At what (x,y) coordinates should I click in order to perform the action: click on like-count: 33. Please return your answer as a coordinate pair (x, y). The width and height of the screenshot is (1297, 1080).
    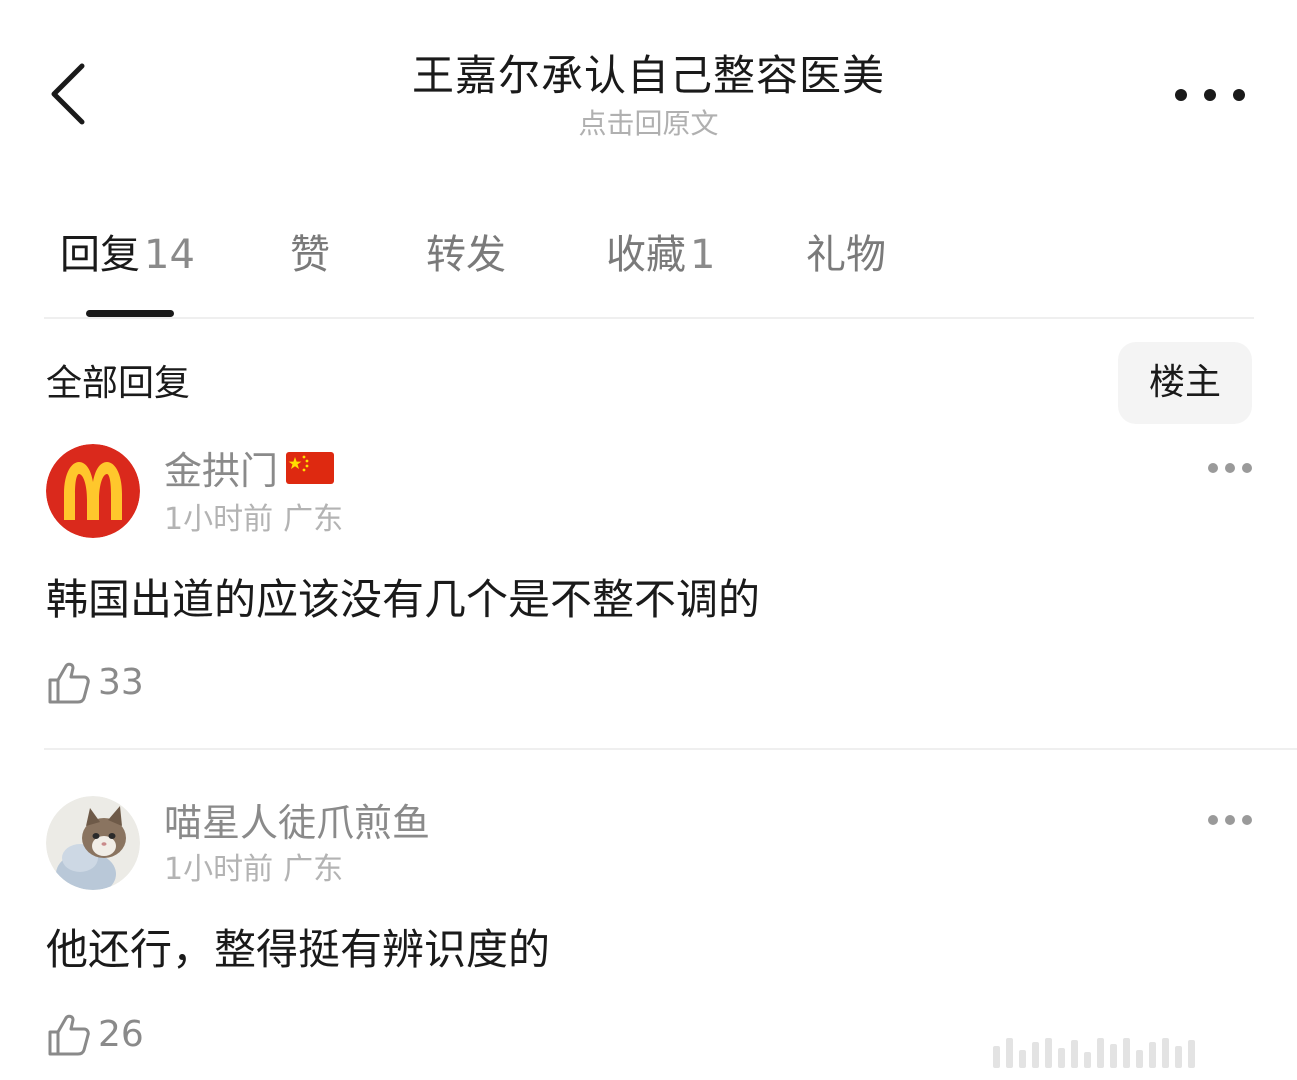
    Looking at the image, I should click on (121, 682).